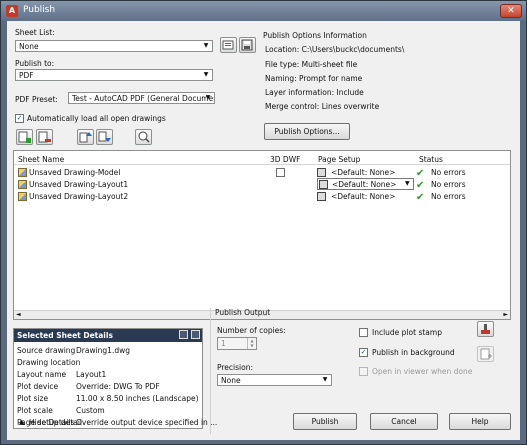 Image resolution: width=527 pixels, height=445 pixels. Describe the element at coordinates (36, 99) in the screenshot. I see `pdf-preset-label: PDF Preset:` at that location.